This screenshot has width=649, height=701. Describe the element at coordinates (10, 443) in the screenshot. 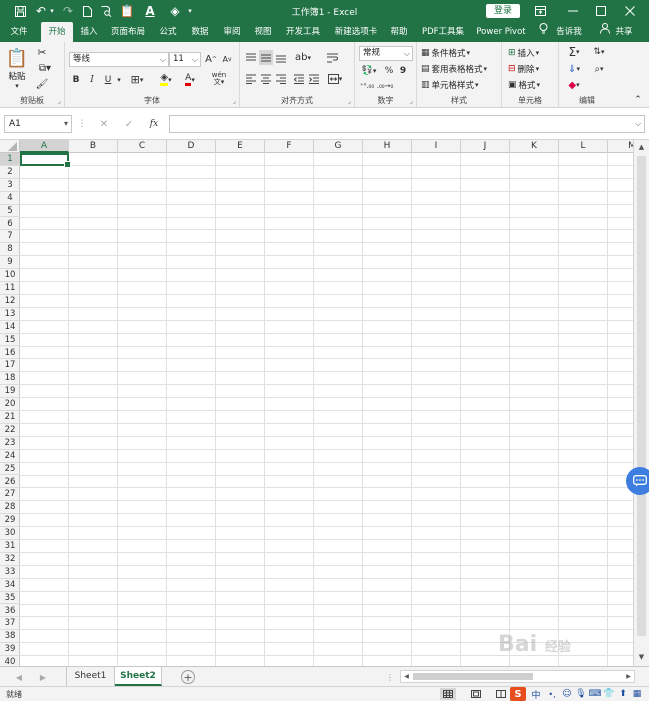

I see `row-header-23: 23` at that location.